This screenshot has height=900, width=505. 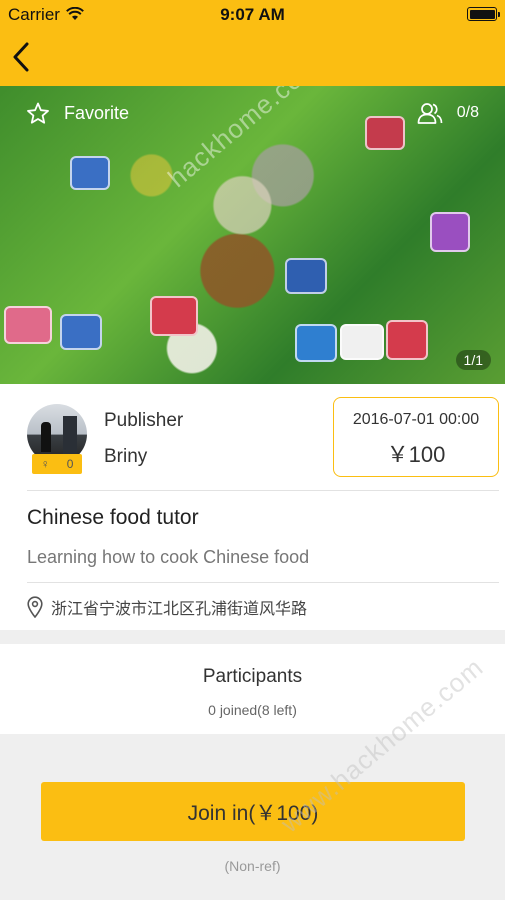 What do you see at coordinates (144, 420) in the screenshot?
I see `publisher-label: Publisher` at bounding box center [144, 420].